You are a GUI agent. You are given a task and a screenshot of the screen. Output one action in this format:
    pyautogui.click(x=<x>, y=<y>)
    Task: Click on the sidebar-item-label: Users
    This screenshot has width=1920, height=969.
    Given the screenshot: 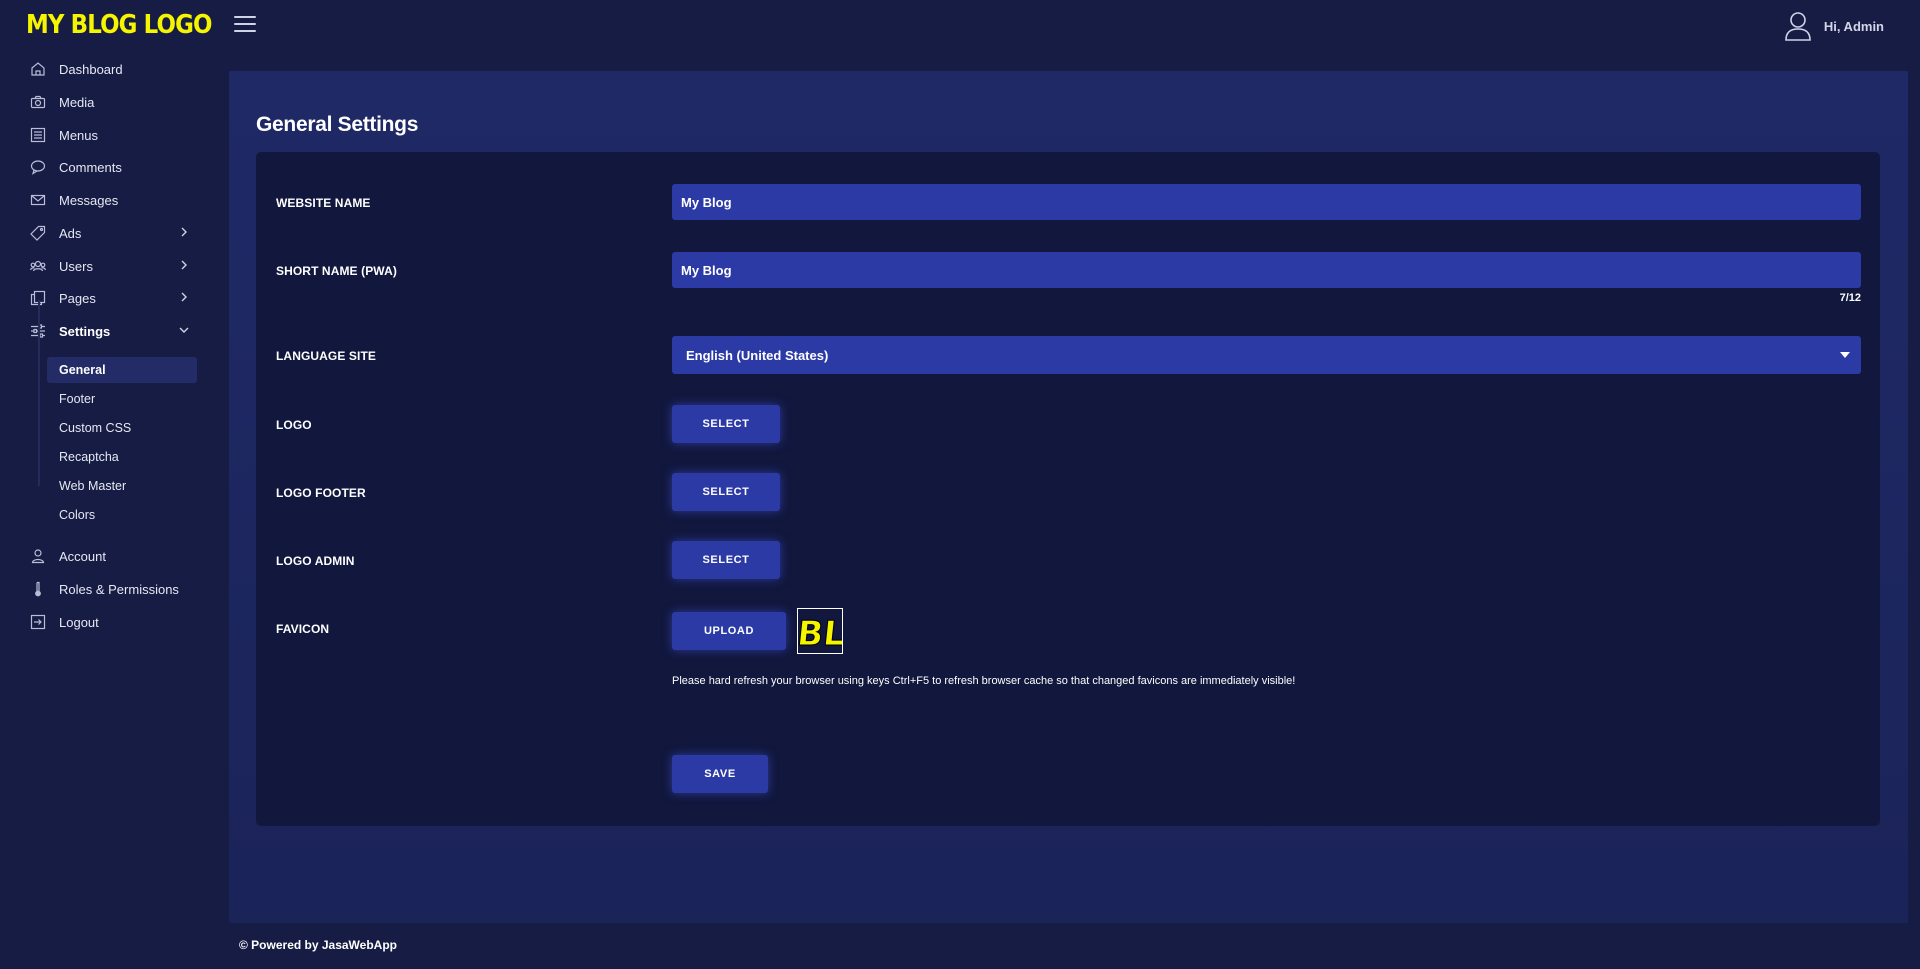 What is the action you would take?
    pyautogui.click(x=76, y=266)
    